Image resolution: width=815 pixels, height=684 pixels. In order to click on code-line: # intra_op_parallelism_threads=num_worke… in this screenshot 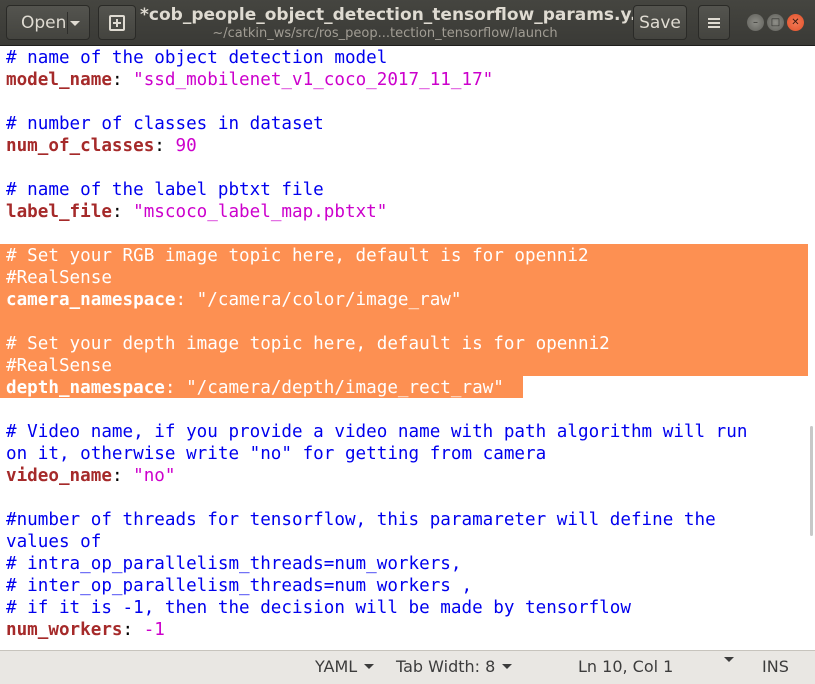, I will do `click(234, 564)`.